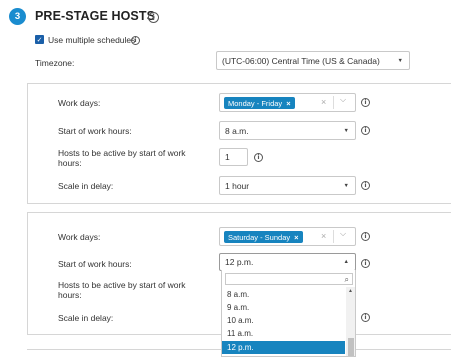  What do you see at coordinates (237, 185) in the screenshot?
I see `scale-in-delay-value: 1 hour` at bounding box center [237, 185].